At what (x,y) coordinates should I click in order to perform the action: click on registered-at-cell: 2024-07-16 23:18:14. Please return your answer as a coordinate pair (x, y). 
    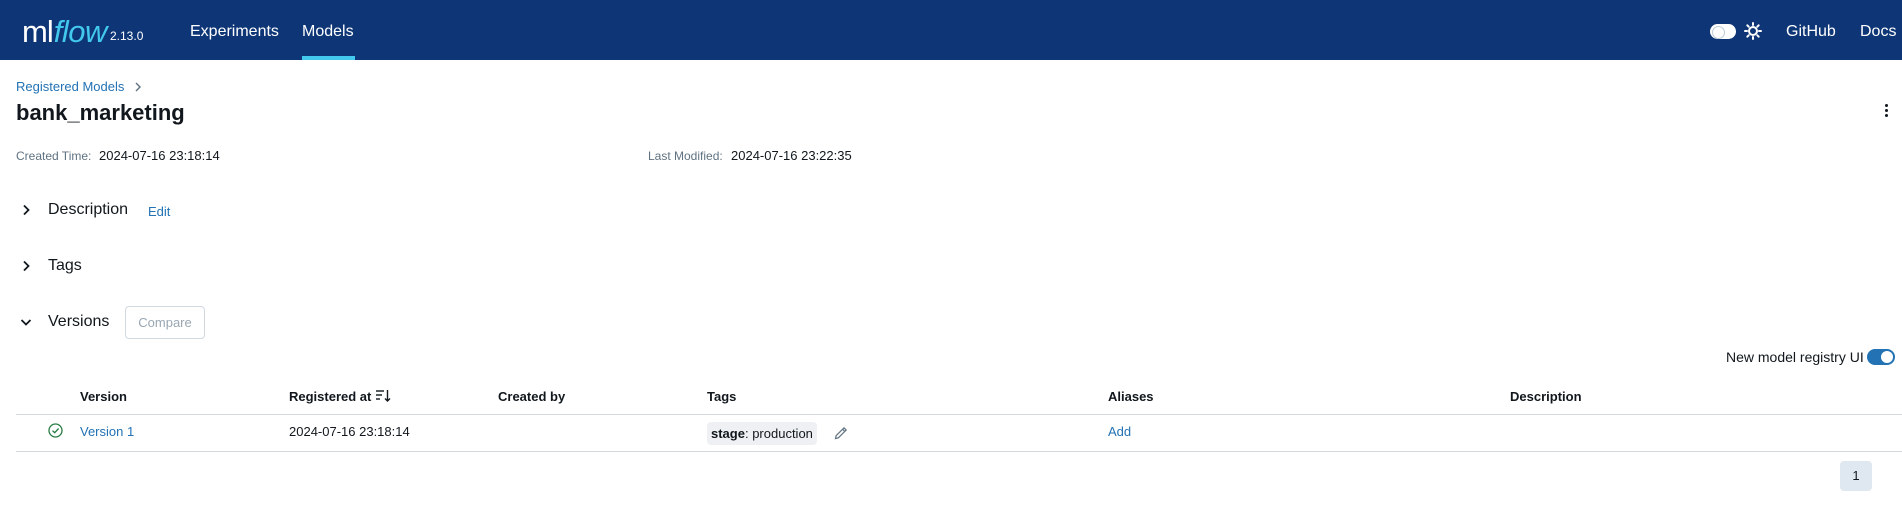
    Looking at the image, I should click on (349, 431).